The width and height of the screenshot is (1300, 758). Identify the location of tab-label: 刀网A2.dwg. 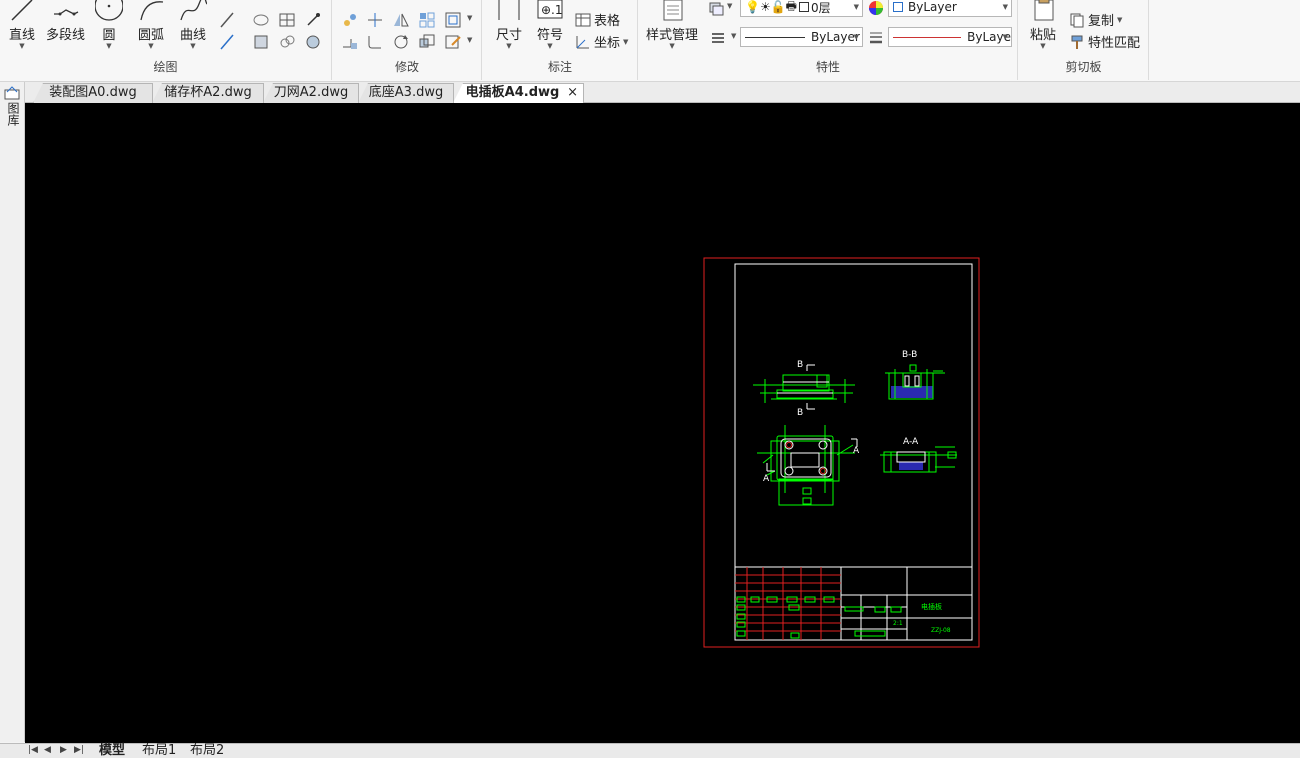
(311, 92).